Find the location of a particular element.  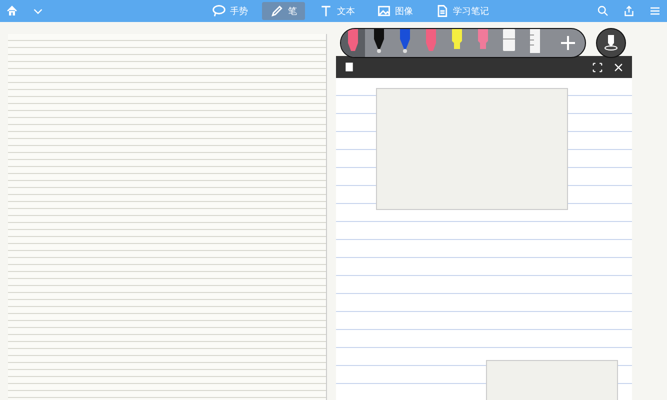

tool-button: 笔 is located at coordinates (283, 11).